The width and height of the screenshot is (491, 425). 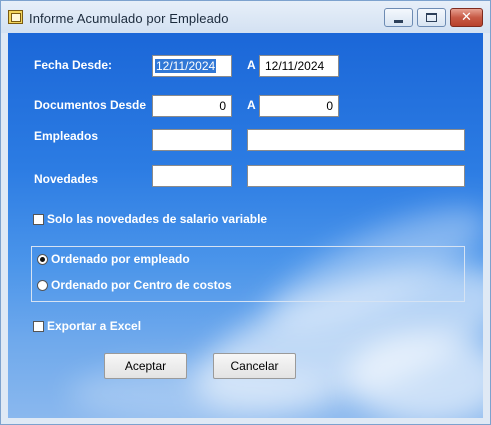 I want to click on minimize-button, so click(x=398, y=17).